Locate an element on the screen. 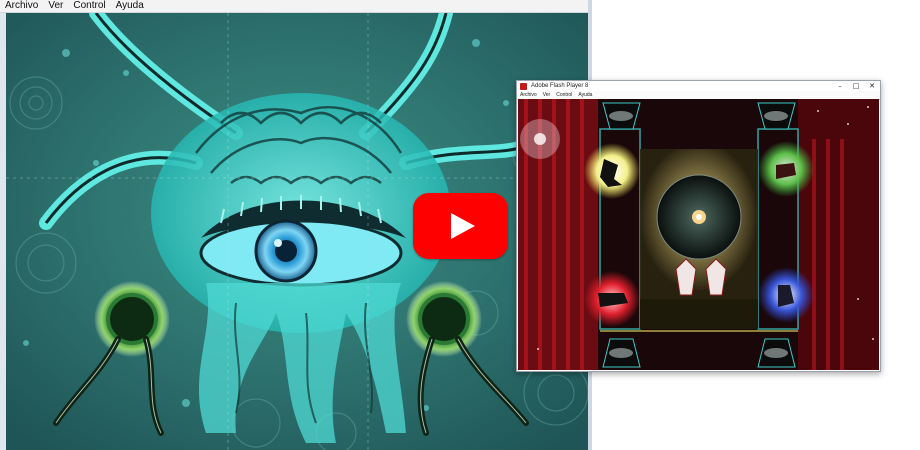 This screenshot has width=920, height=450. window-title: Adobe Flash Player 8 is located at coordinates (560, 86).